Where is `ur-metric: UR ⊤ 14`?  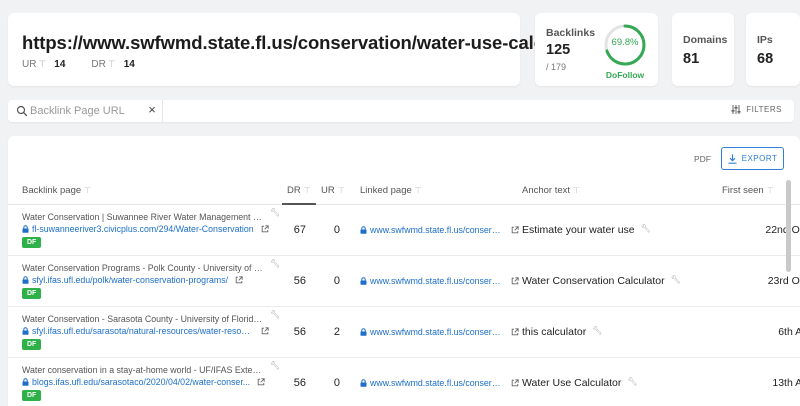 ur-metric: UR ⊤ 14 is located at coordinates (43, 64).